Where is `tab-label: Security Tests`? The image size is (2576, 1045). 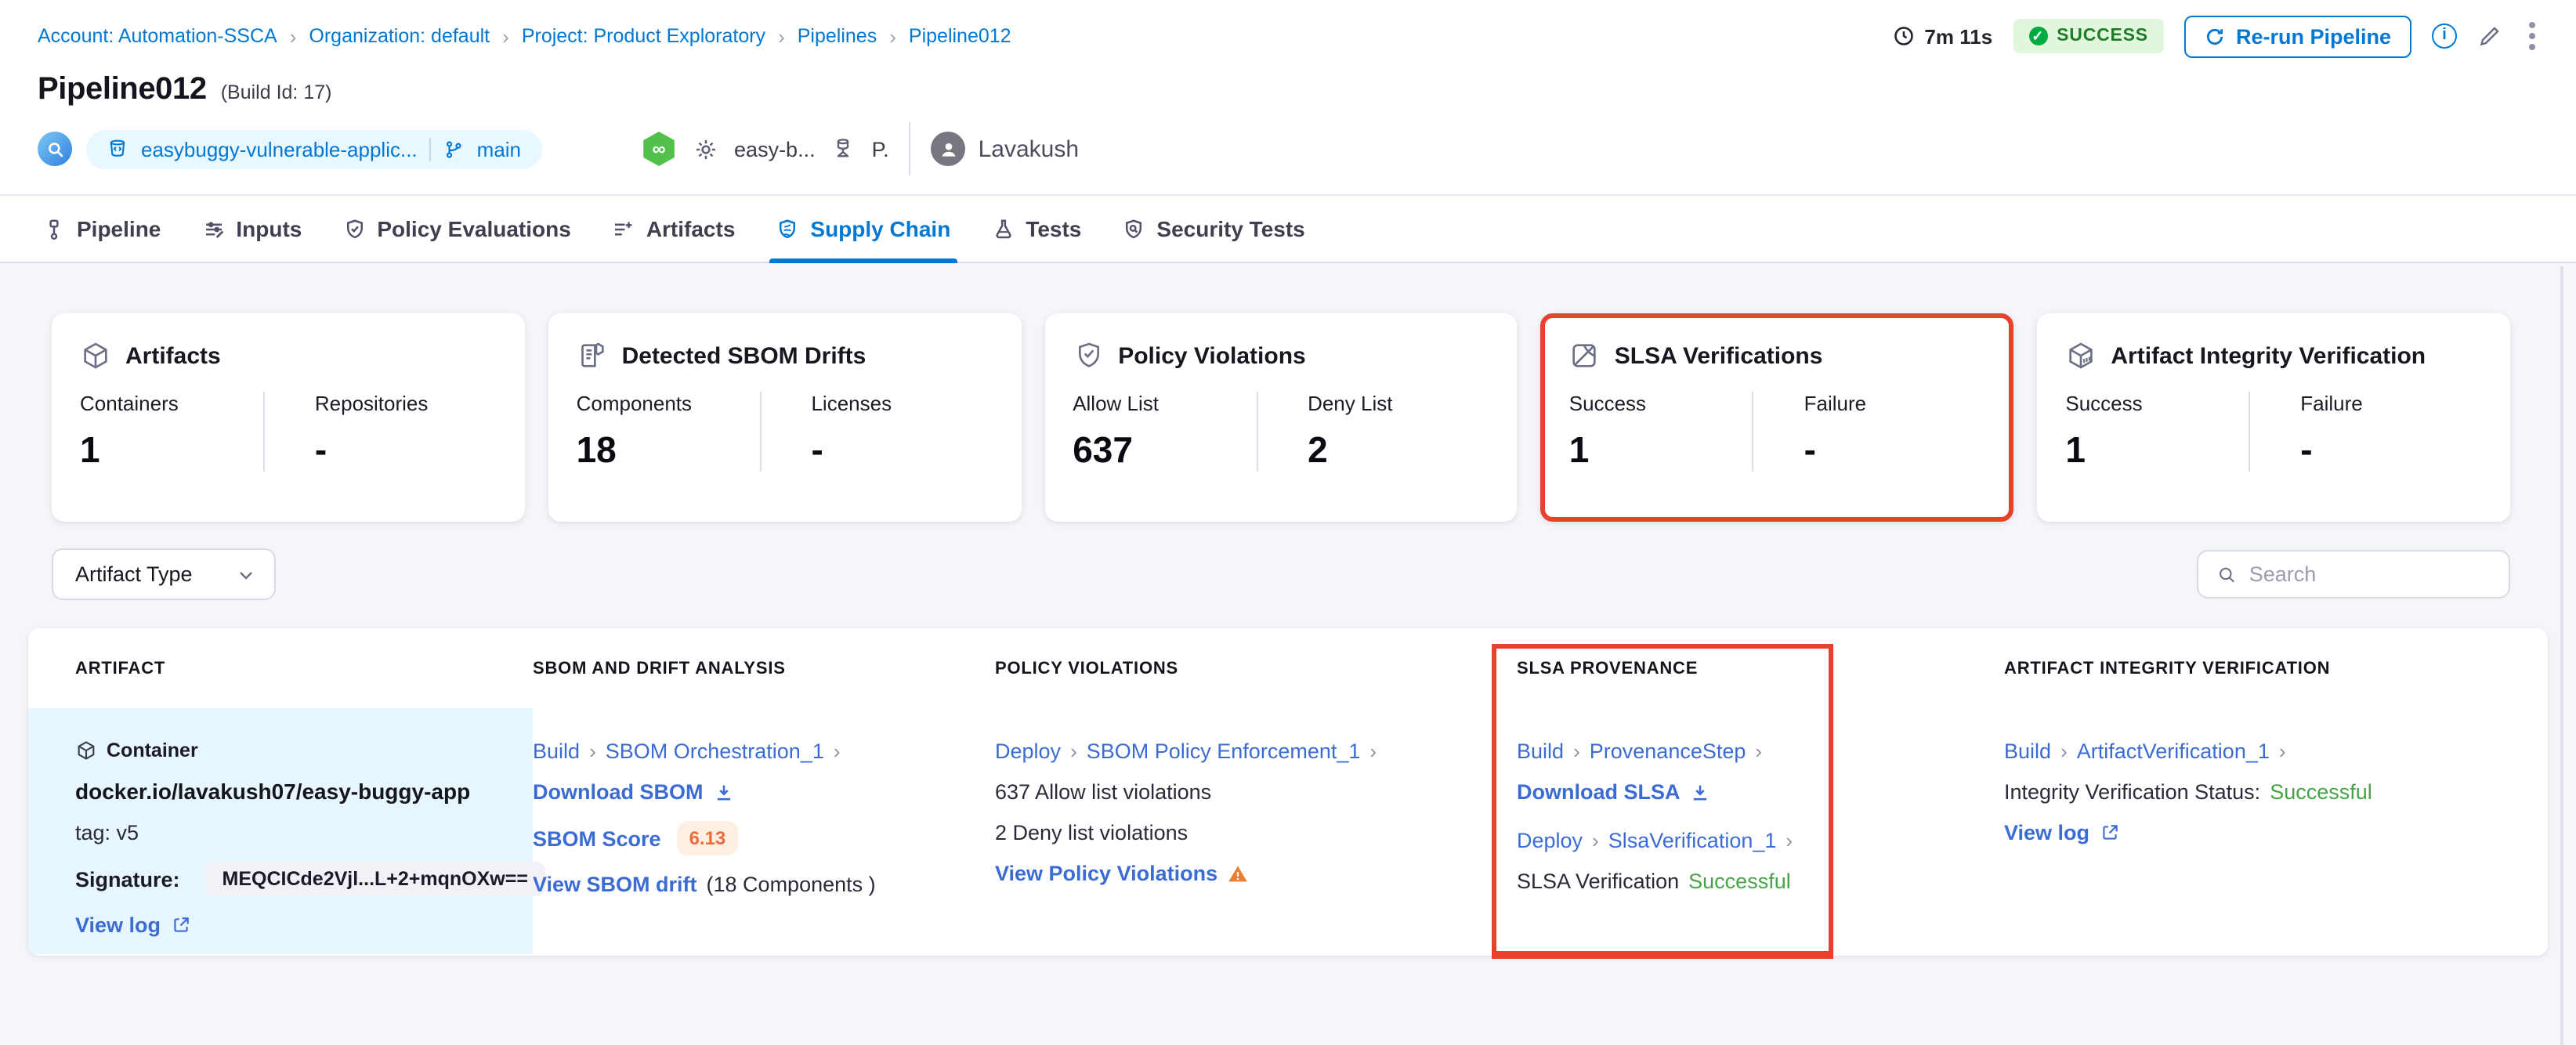
tab-label: Security Tests is located at coordinates (1230, 228).